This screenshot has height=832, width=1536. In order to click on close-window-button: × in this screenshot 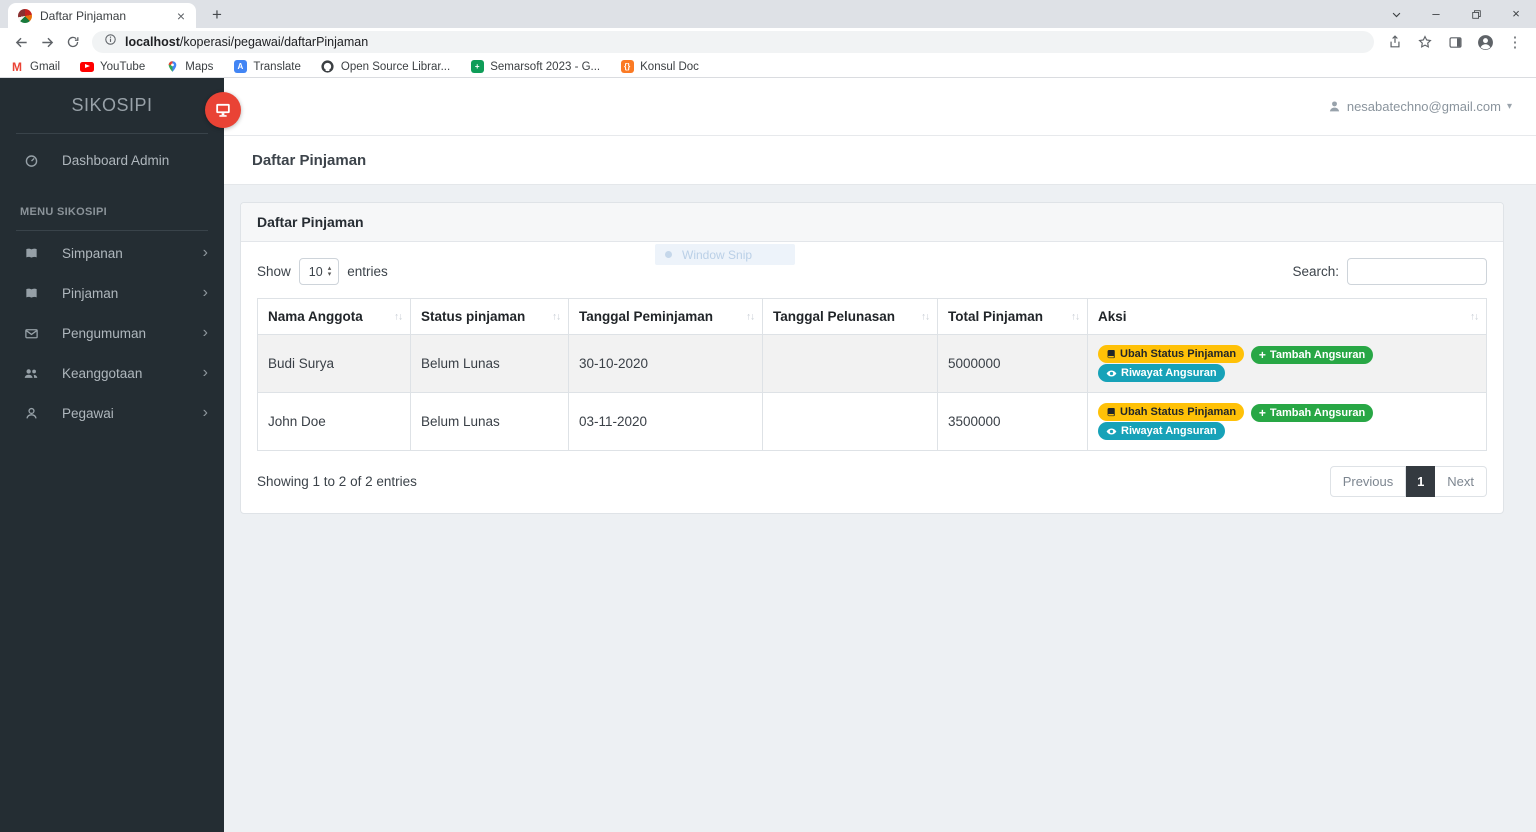, I will do `click(1516, 14)`.